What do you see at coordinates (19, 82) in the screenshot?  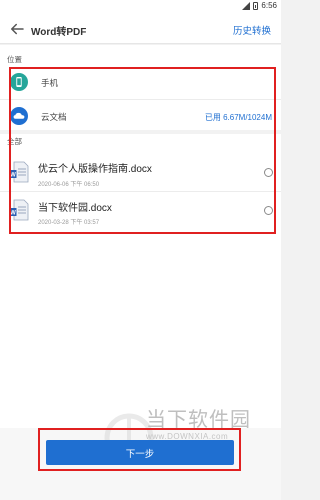 I see `phone-icon` at bounding box center [19, 82].